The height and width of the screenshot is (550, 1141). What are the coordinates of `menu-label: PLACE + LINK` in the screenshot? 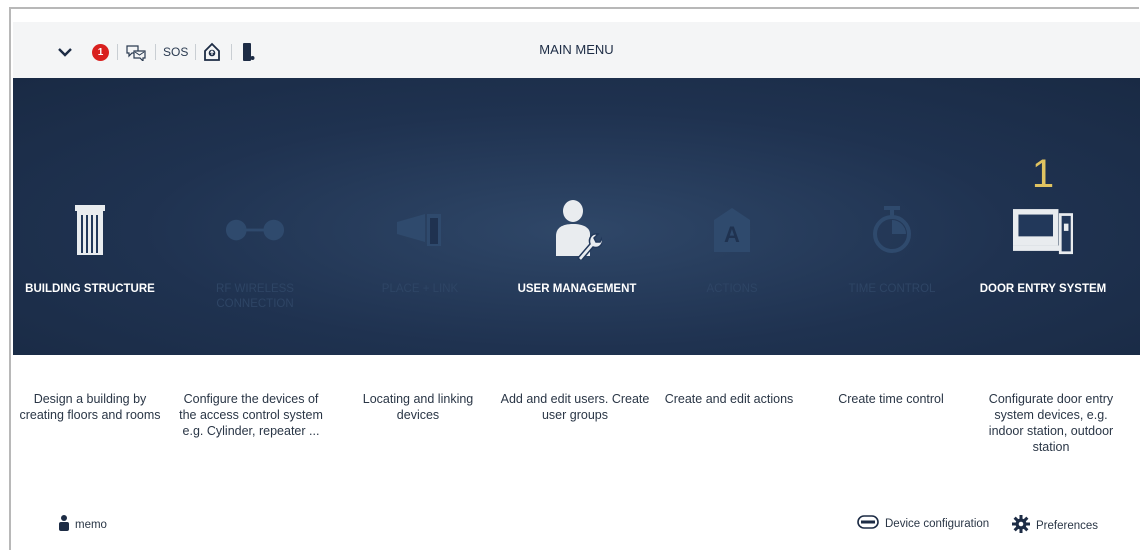 It's located at (420, 289).